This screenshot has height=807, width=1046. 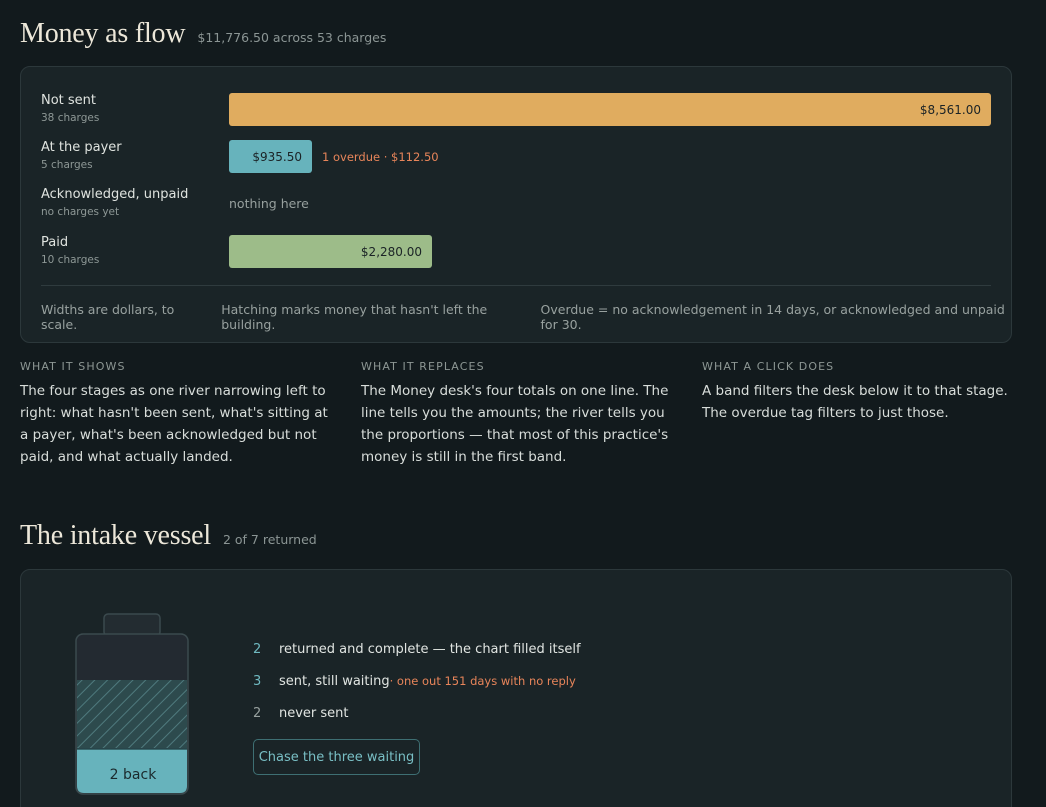 I want to click on band-count: 38 charges, so click(x=70, y=118).